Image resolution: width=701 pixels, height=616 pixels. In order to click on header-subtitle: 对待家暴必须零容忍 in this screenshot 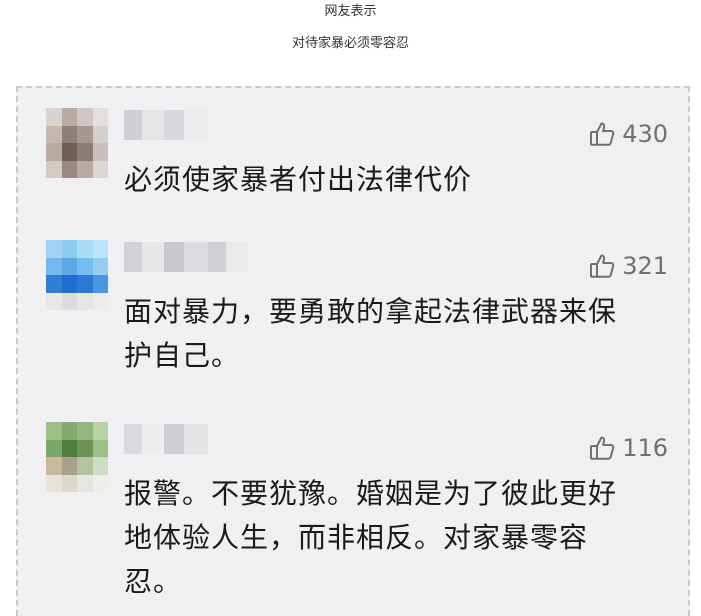, I will do `click(350, 43)`.